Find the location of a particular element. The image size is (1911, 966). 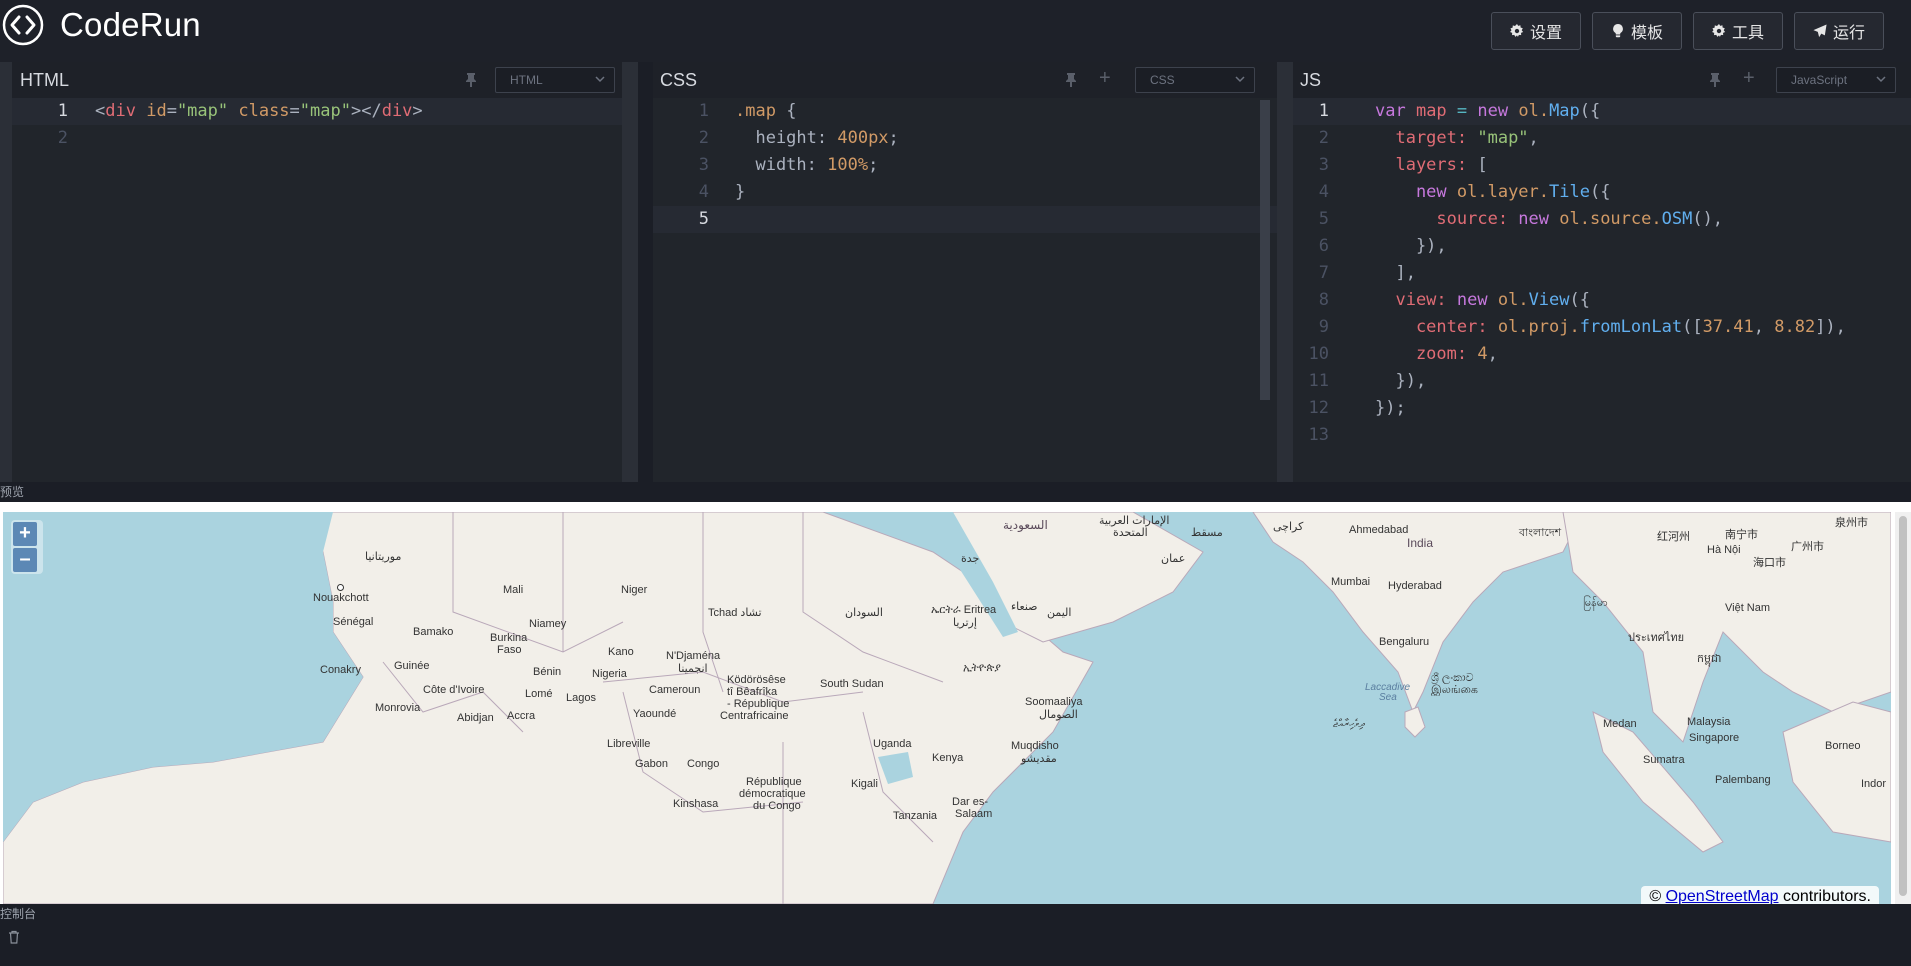

map-label: ދިވެހިރާއްޖެ is located at coordinates (1349, 724).